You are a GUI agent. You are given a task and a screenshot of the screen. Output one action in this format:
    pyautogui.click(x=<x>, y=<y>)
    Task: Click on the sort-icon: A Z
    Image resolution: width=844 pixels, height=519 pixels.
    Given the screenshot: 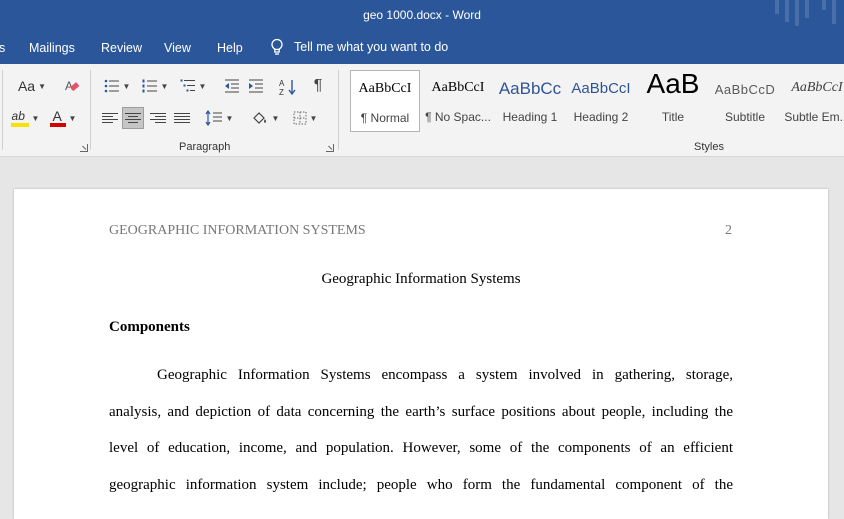 What is the action you would take?
    pyautogui.click(x=287, y=87)
    